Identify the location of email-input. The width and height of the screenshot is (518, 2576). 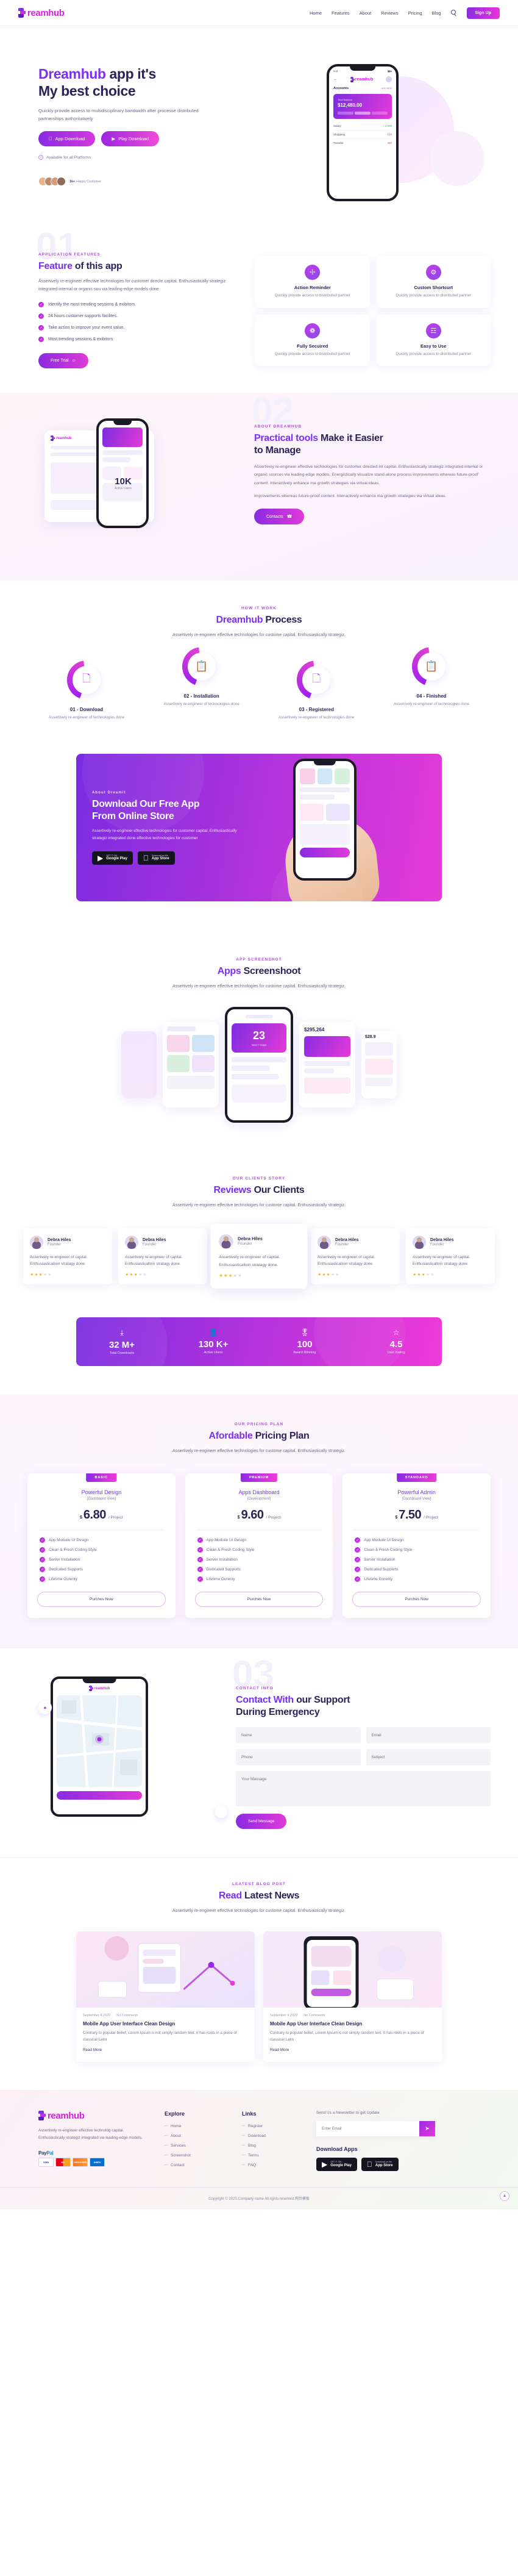
(428, 1735).